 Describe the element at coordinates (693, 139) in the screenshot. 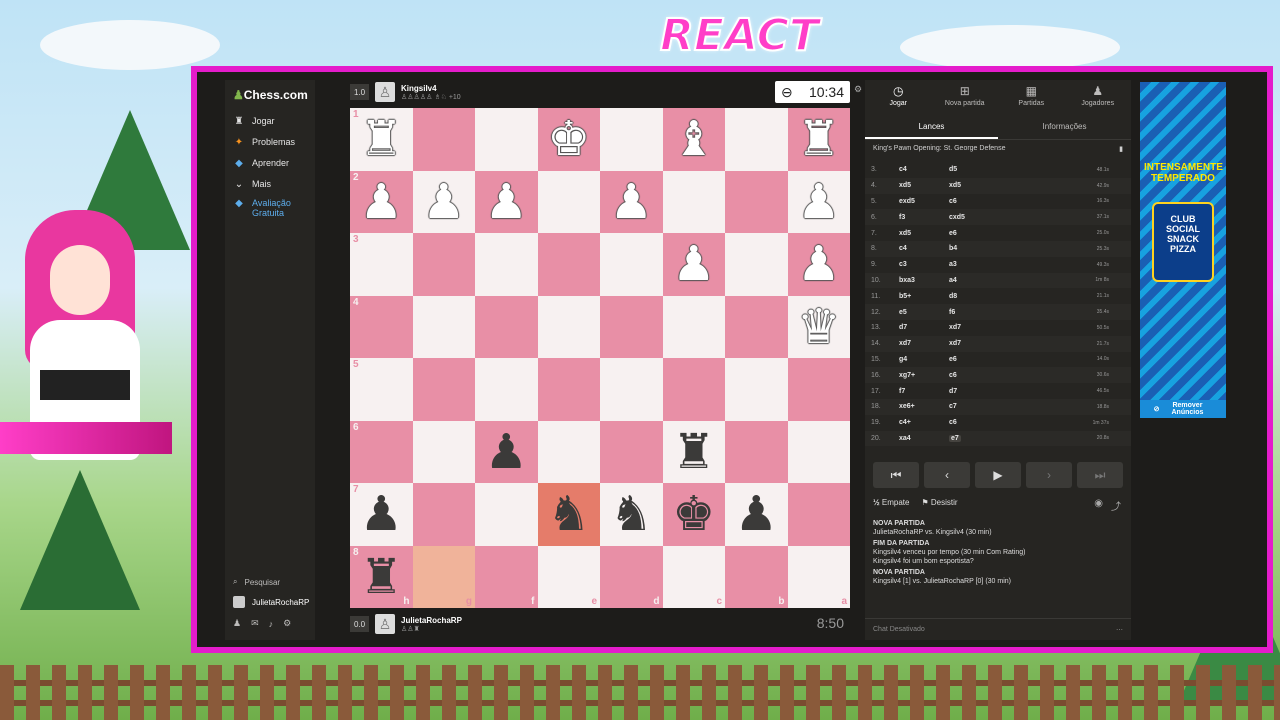

I see `white-bishop-icon: ♝` at that location.